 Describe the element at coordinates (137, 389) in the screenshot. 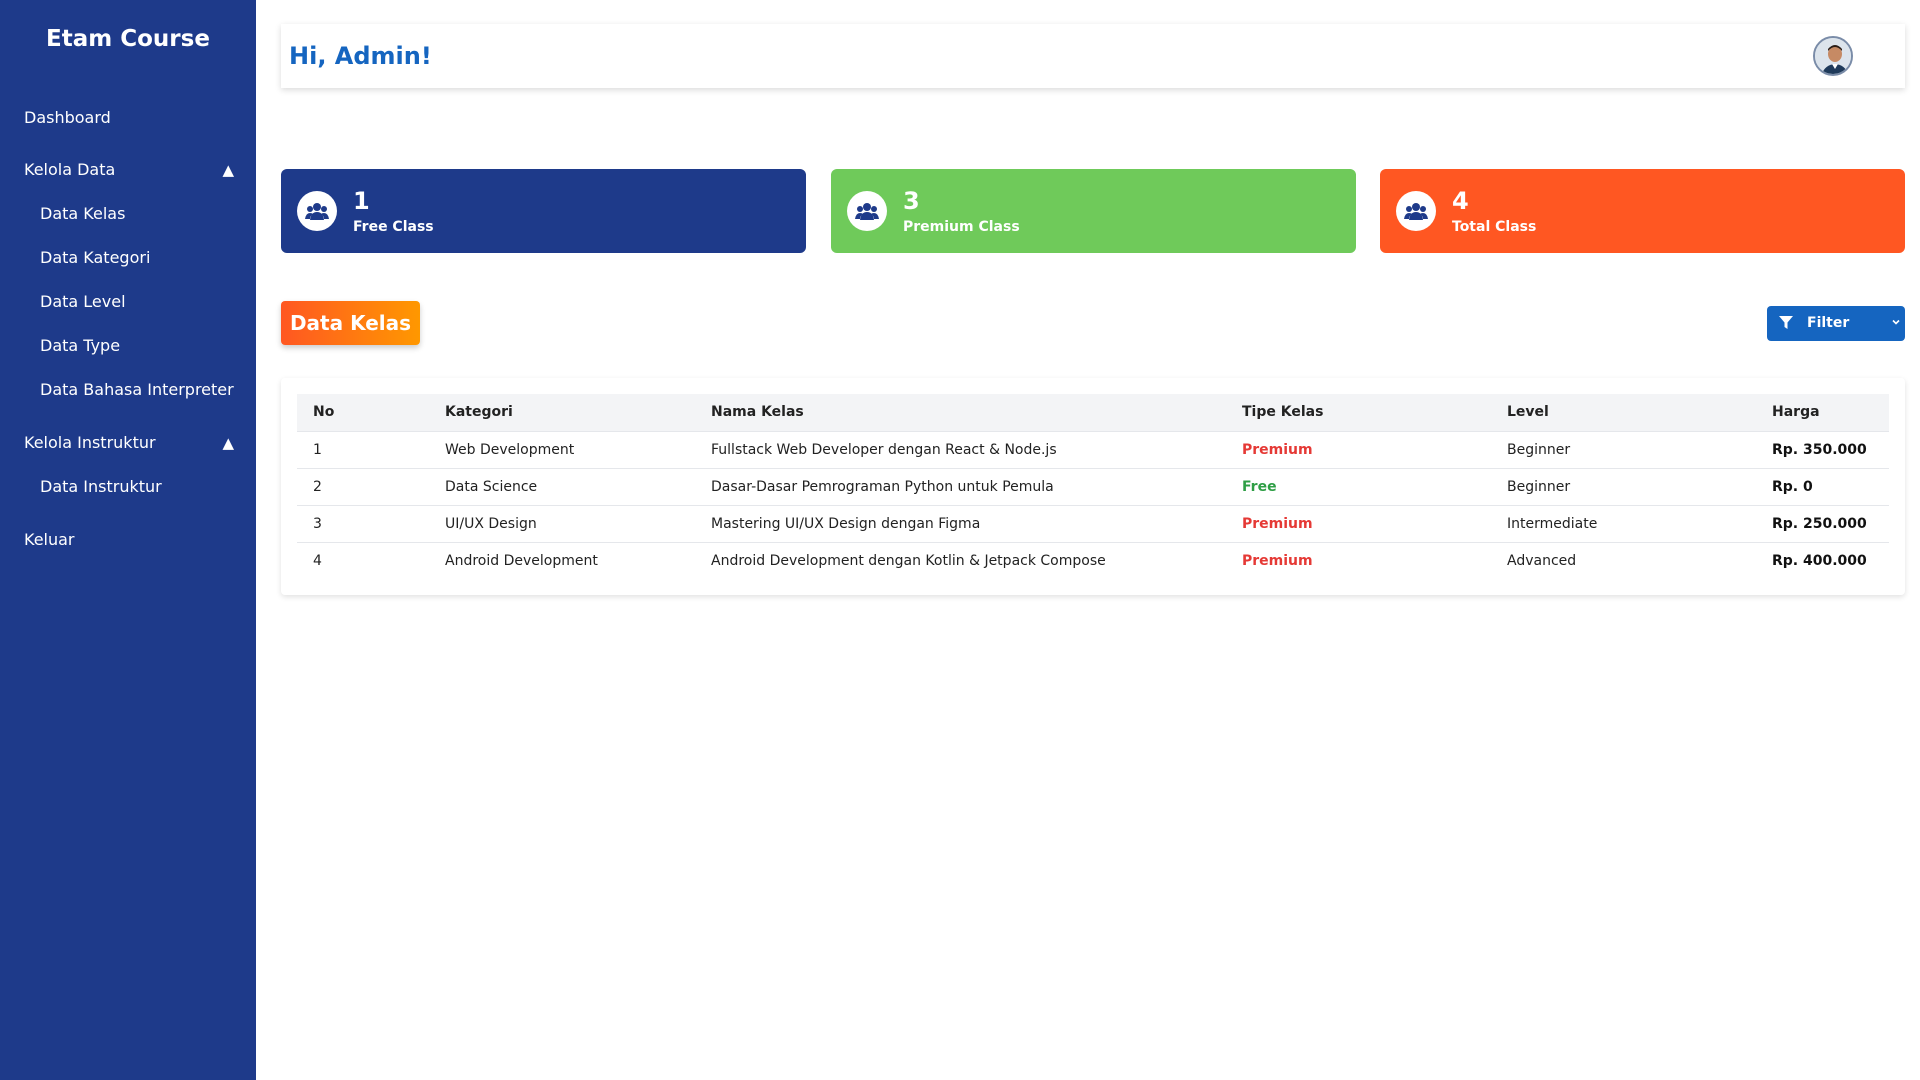

I see `sidebar-item-data-bahasa-interpreter: Data Bahasa Interpreter` at that location.